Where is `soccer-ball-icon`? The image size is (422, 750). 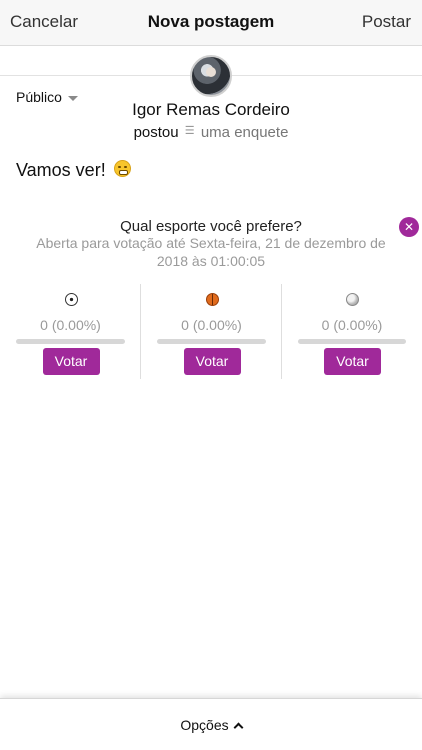 soccer-ball-icon is located at coordinates (71, 299).